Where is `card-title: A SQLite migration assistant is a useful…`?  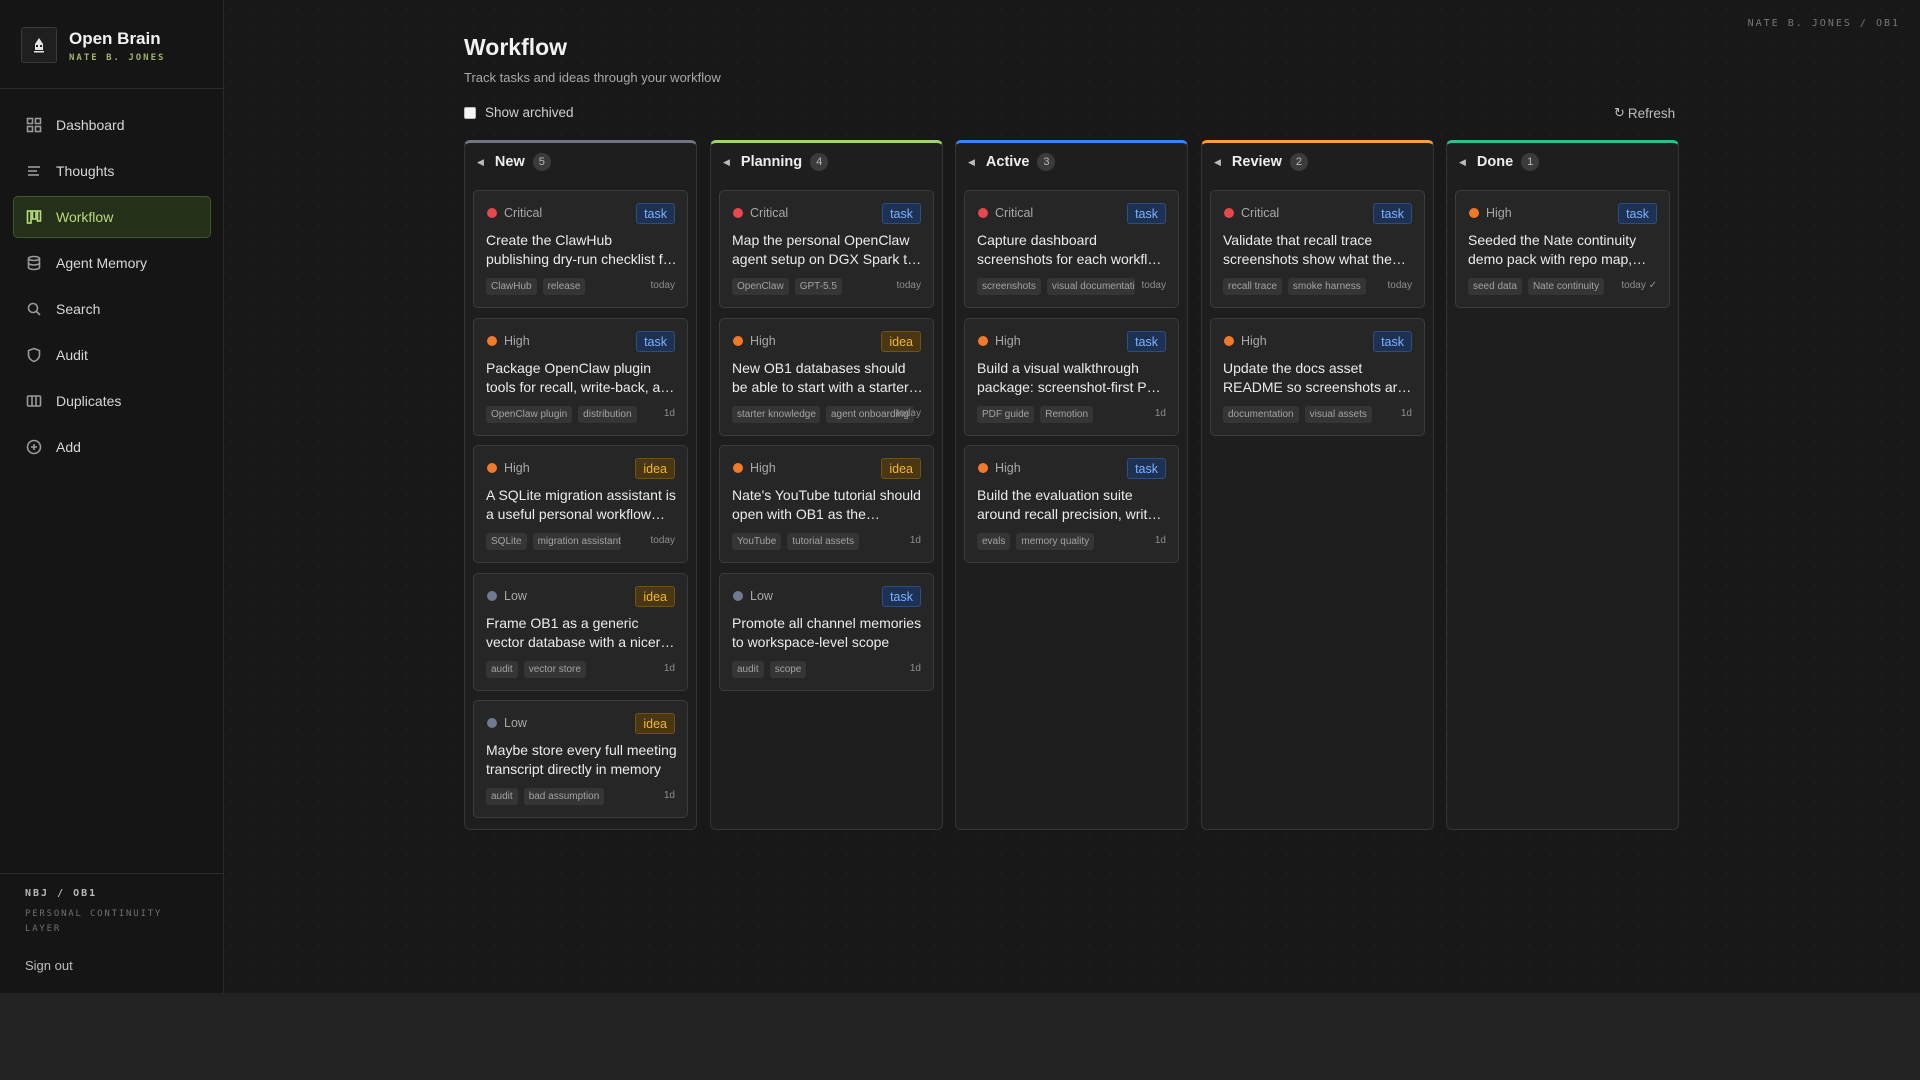
card-title: A SQLite migration assistant is a useful… is located at coordinates (582, 505).